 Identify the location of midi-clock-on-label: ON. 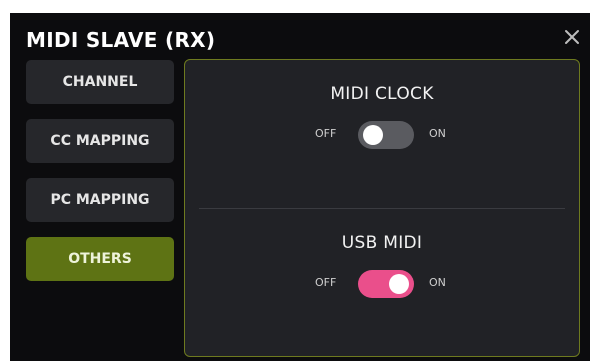
(437, 133).